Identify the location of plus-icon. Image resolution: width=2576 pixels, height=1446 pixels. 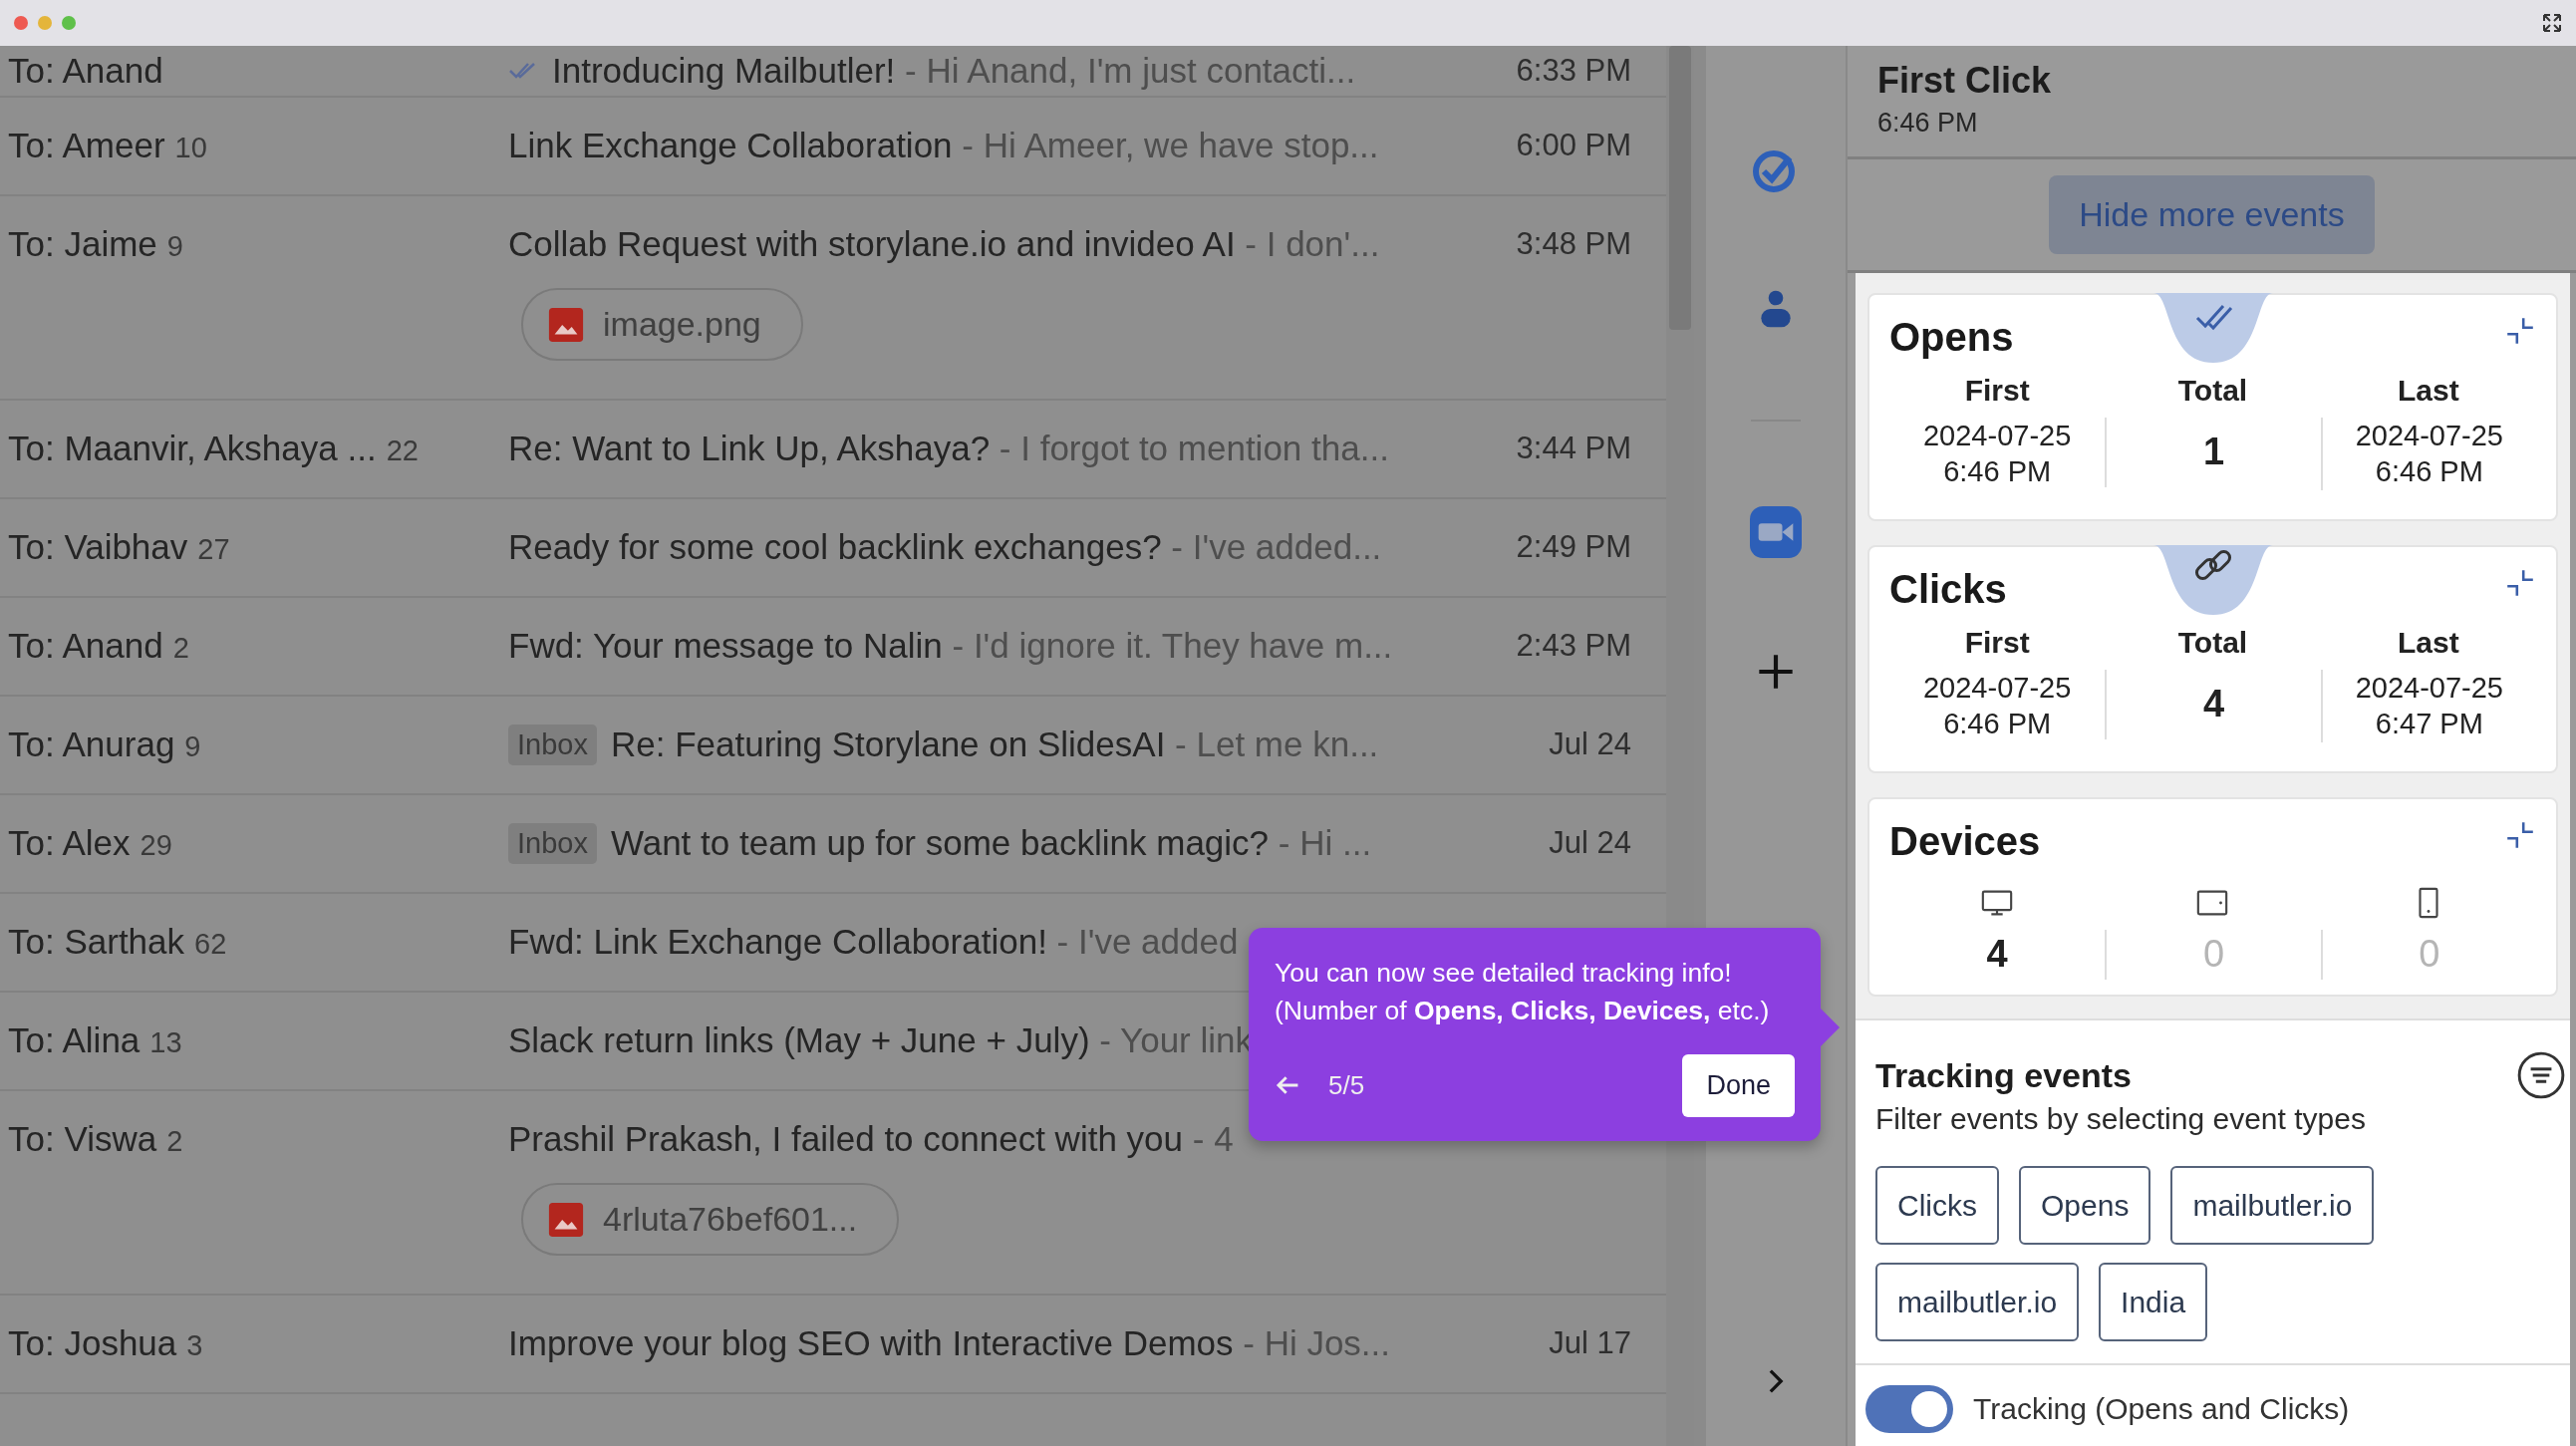
(1776, 672).